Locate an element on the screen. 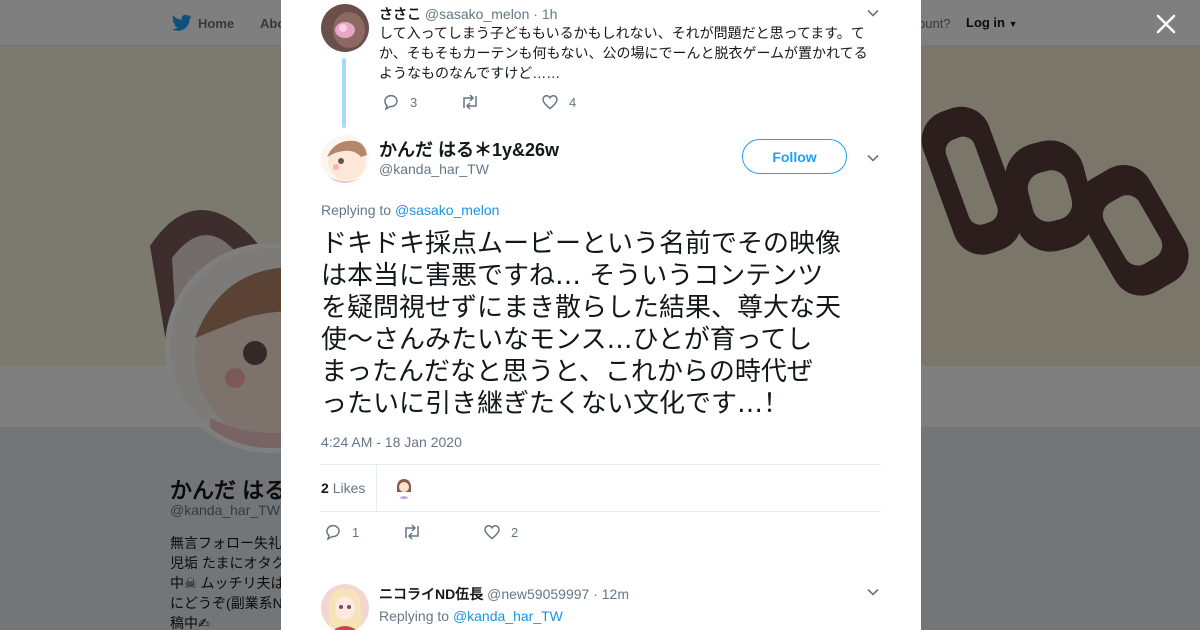  main-tweet-text-line: ったいに引き継ぎたくない文化です…！ is located at coordinates (555, 404).